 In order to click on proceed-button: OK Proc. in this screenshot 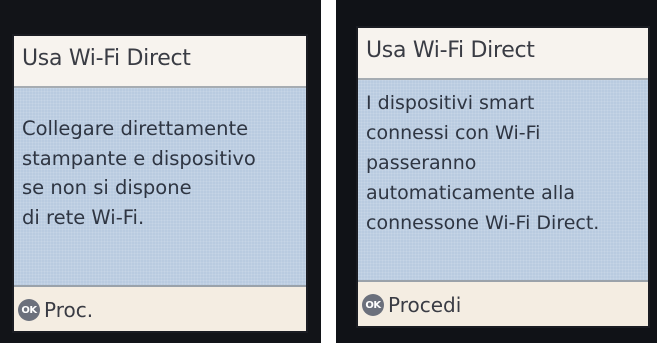, I will do `click(55, 310)`.